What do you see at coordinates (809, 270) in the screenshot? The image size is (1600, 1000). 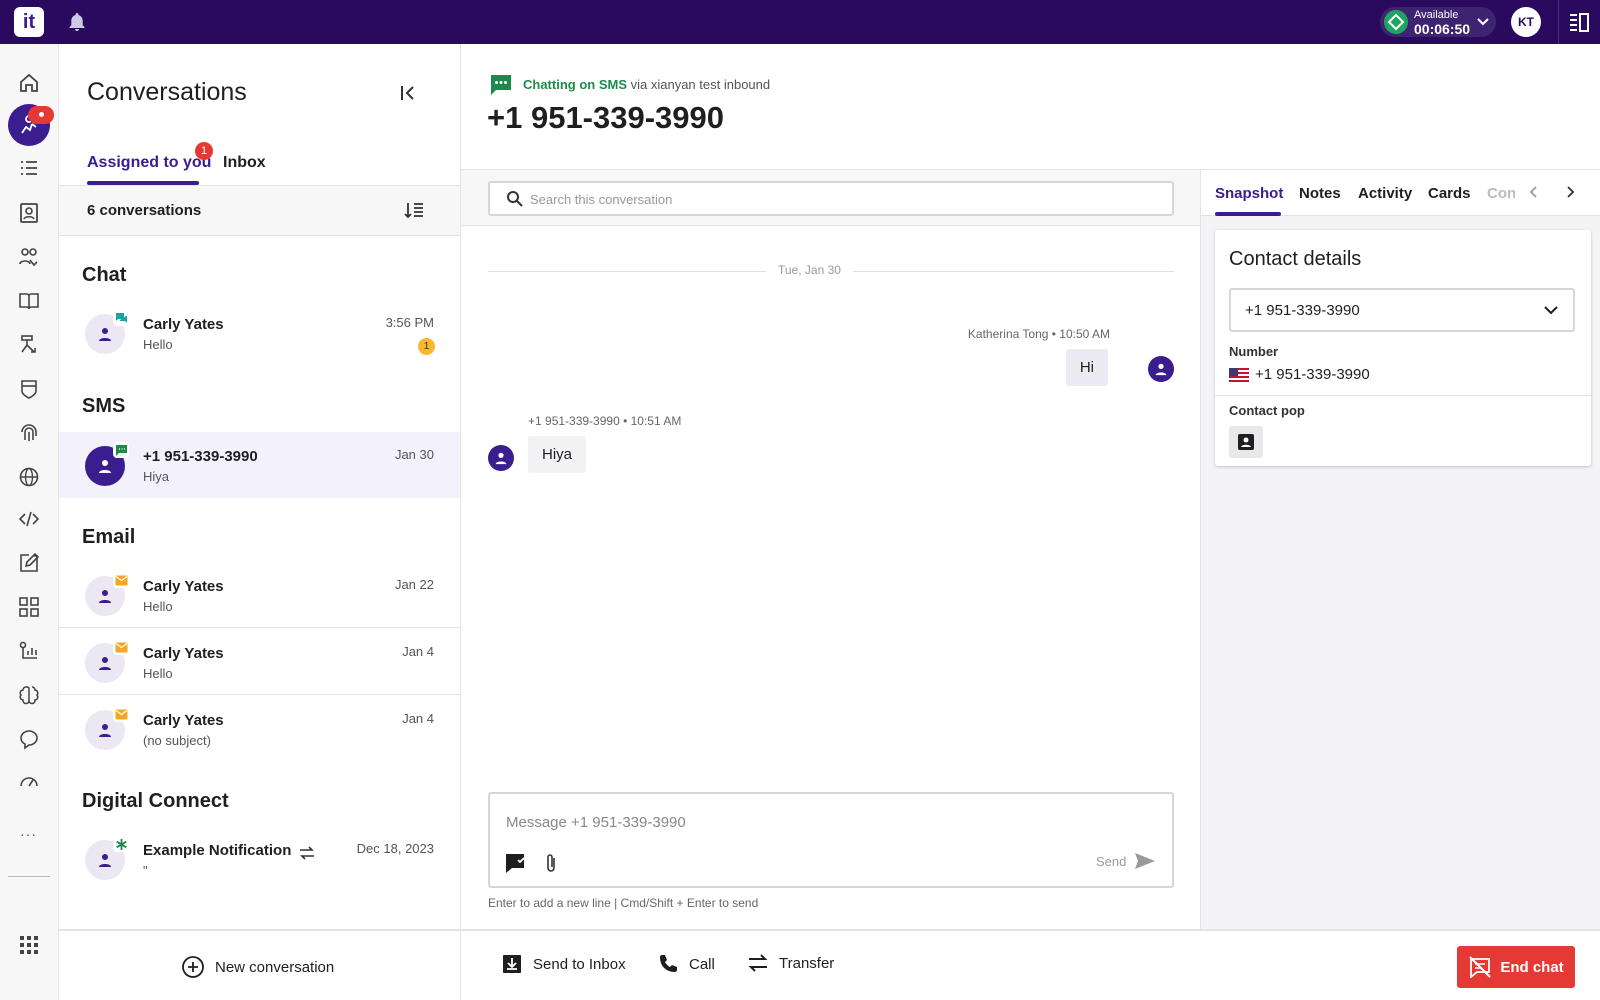 I see `date-label: Tue, Jan 30` at bounding box center [809, 270].